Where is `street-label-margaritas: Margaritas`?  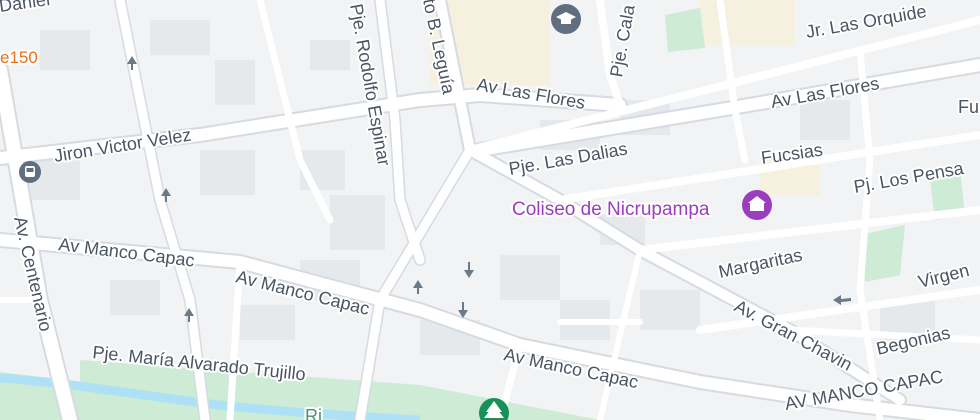 street-label-margaritas: Margaritas is located at coordinates (760, 263).